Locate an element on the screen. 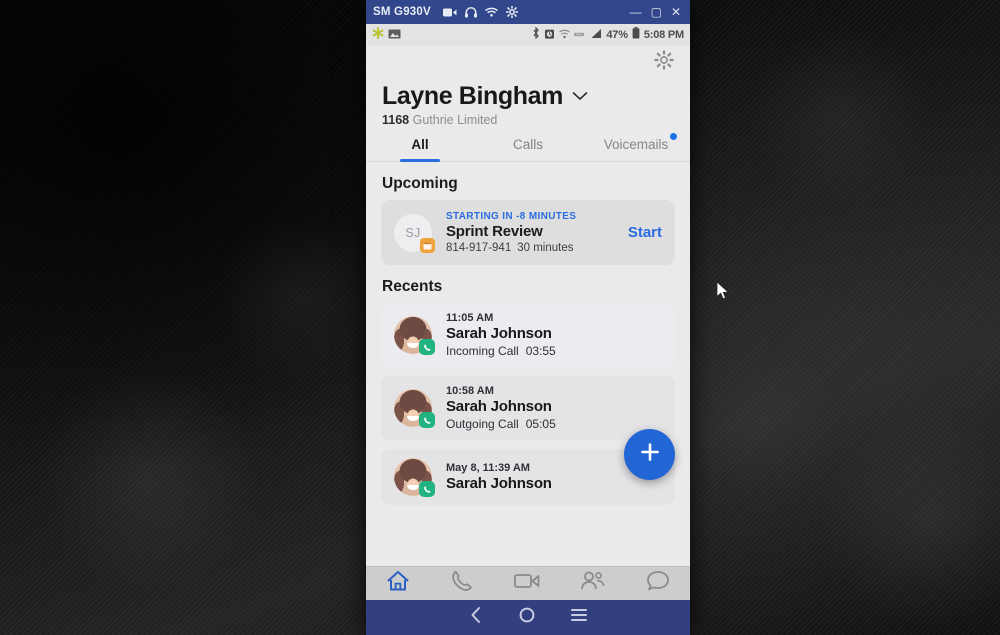  start-meeting-button: Start is located at coordinates (641, 232).